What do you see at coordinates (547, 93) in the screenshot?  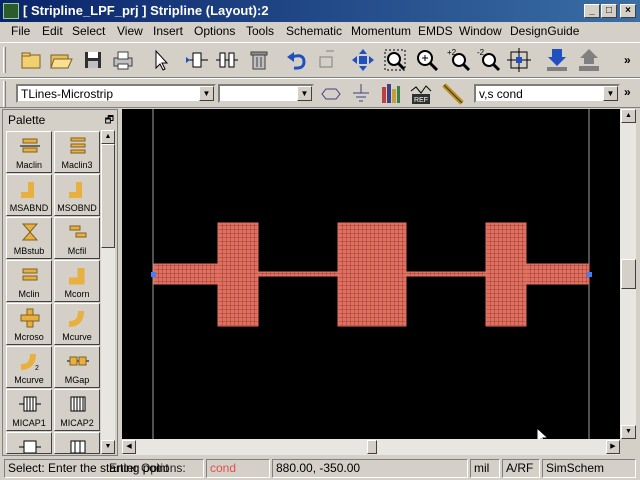 I see `layer-combo: v,s cond ▼` at bounding box center [547, 93].